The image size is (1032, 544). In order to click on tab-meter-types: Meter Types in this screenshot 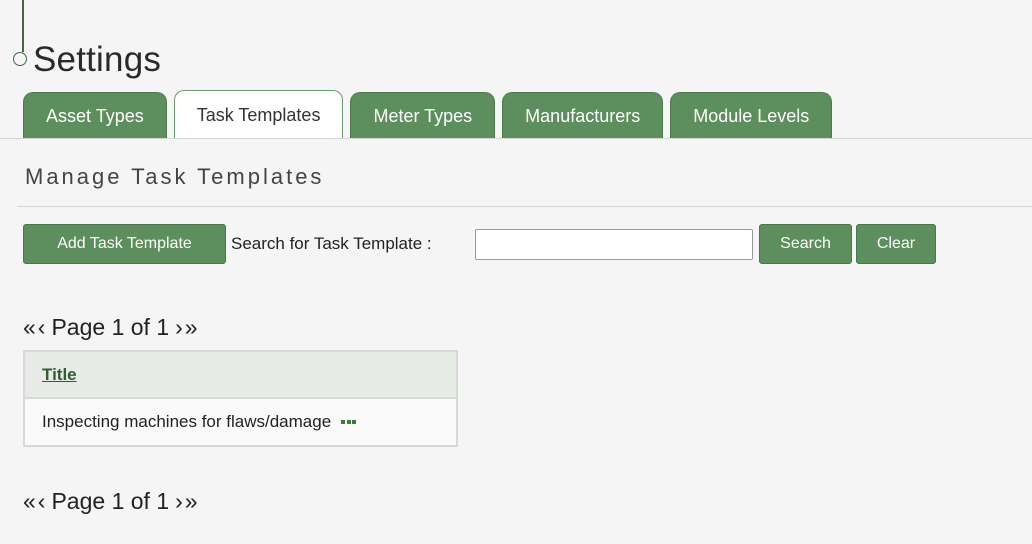, I will do `click(423, 115)`.